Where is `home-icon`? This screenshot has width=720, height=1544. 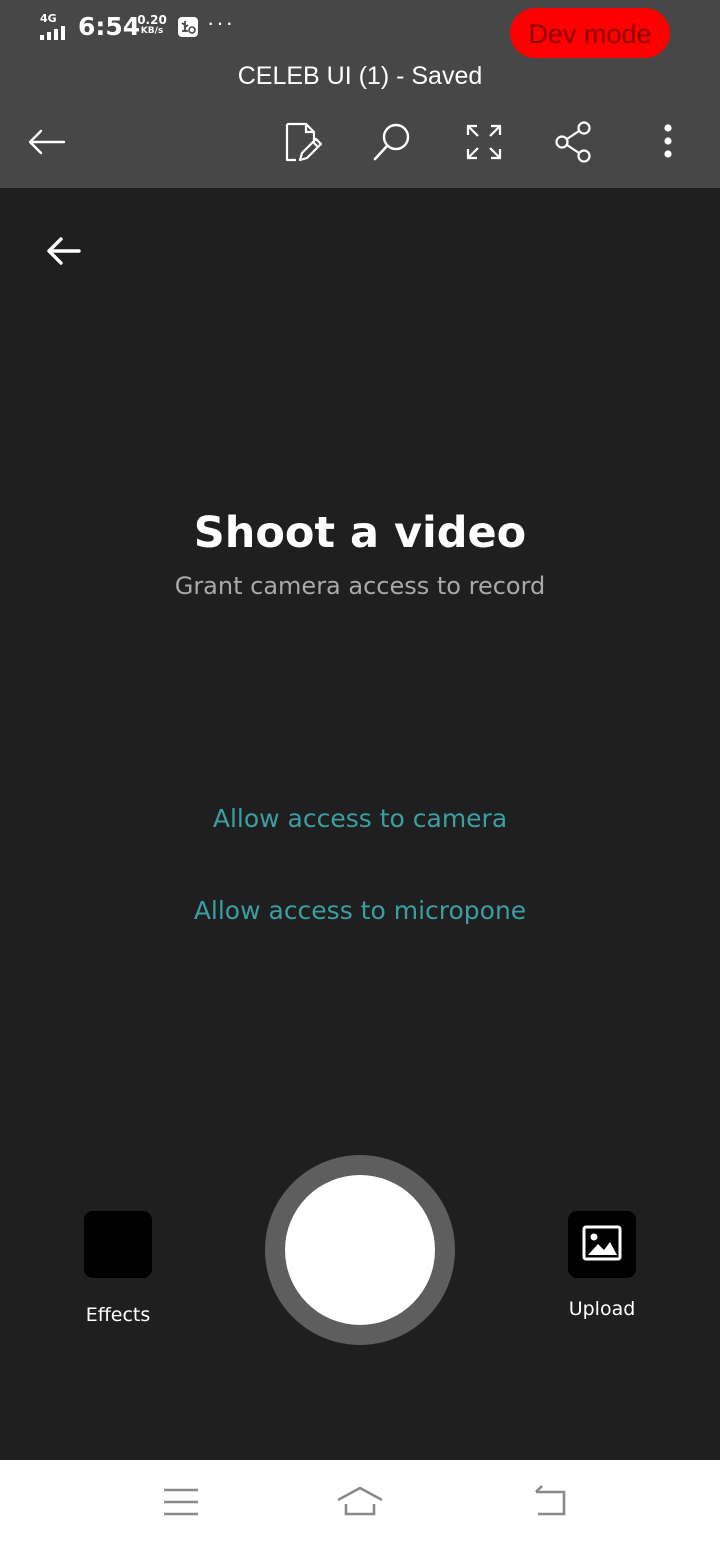
home-icon is located at coordinates (360, 1502).